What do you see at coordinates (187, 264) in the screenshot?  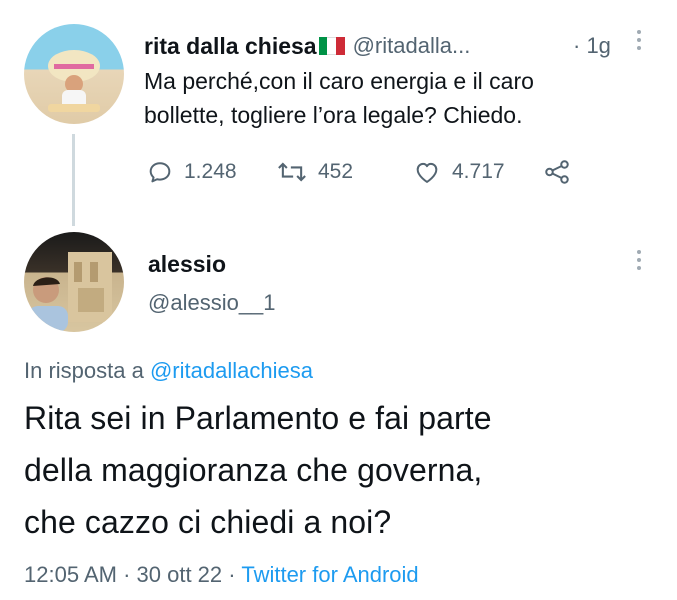 I see `reply-author-name: alessio` at bounding box center [187, 264].